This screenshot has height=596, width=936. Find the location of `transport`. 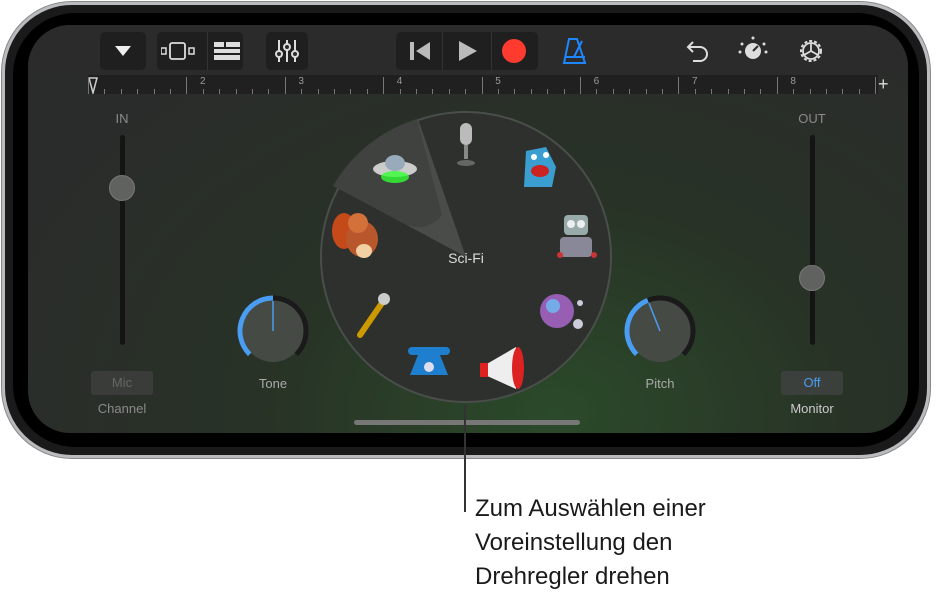

transport is located at coordinates (467, 51).